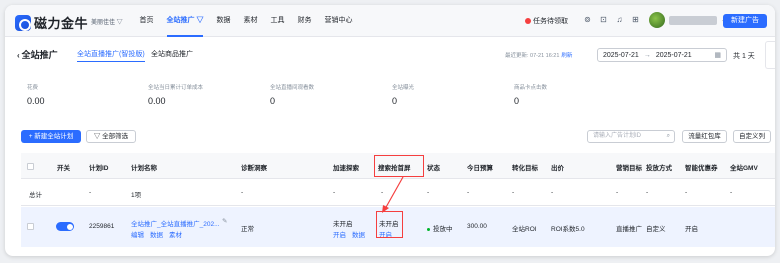 The height and width of the screenshot is (263, 780). What do you see at coordinates (111, 55) in the screenshot?
I see `tab-live-promo: 全站直播推广(智投版)` at bounding box center [111, 55].